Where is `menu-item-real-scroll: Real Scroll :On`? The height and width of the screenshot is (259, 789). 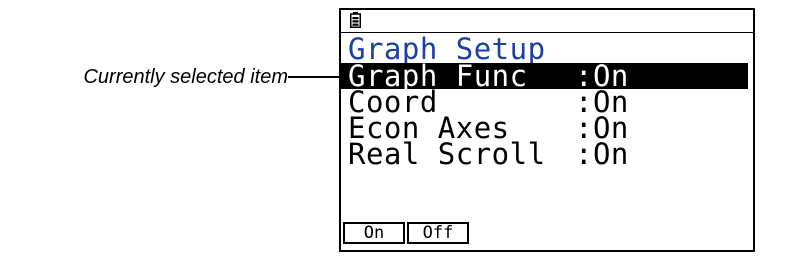 menu-item-real-scroll: Real Scroll :On is located at coordinates (547, 154).